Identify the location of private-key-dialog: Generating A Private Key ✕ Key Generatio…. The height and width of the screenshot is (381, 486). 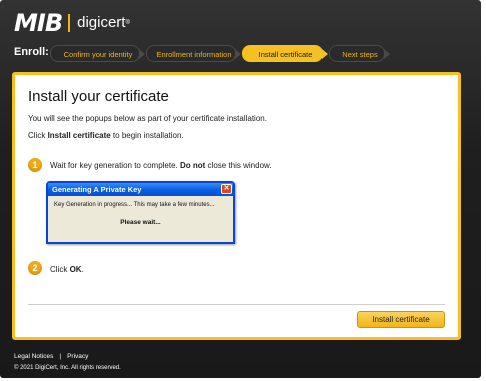
(140, 212).